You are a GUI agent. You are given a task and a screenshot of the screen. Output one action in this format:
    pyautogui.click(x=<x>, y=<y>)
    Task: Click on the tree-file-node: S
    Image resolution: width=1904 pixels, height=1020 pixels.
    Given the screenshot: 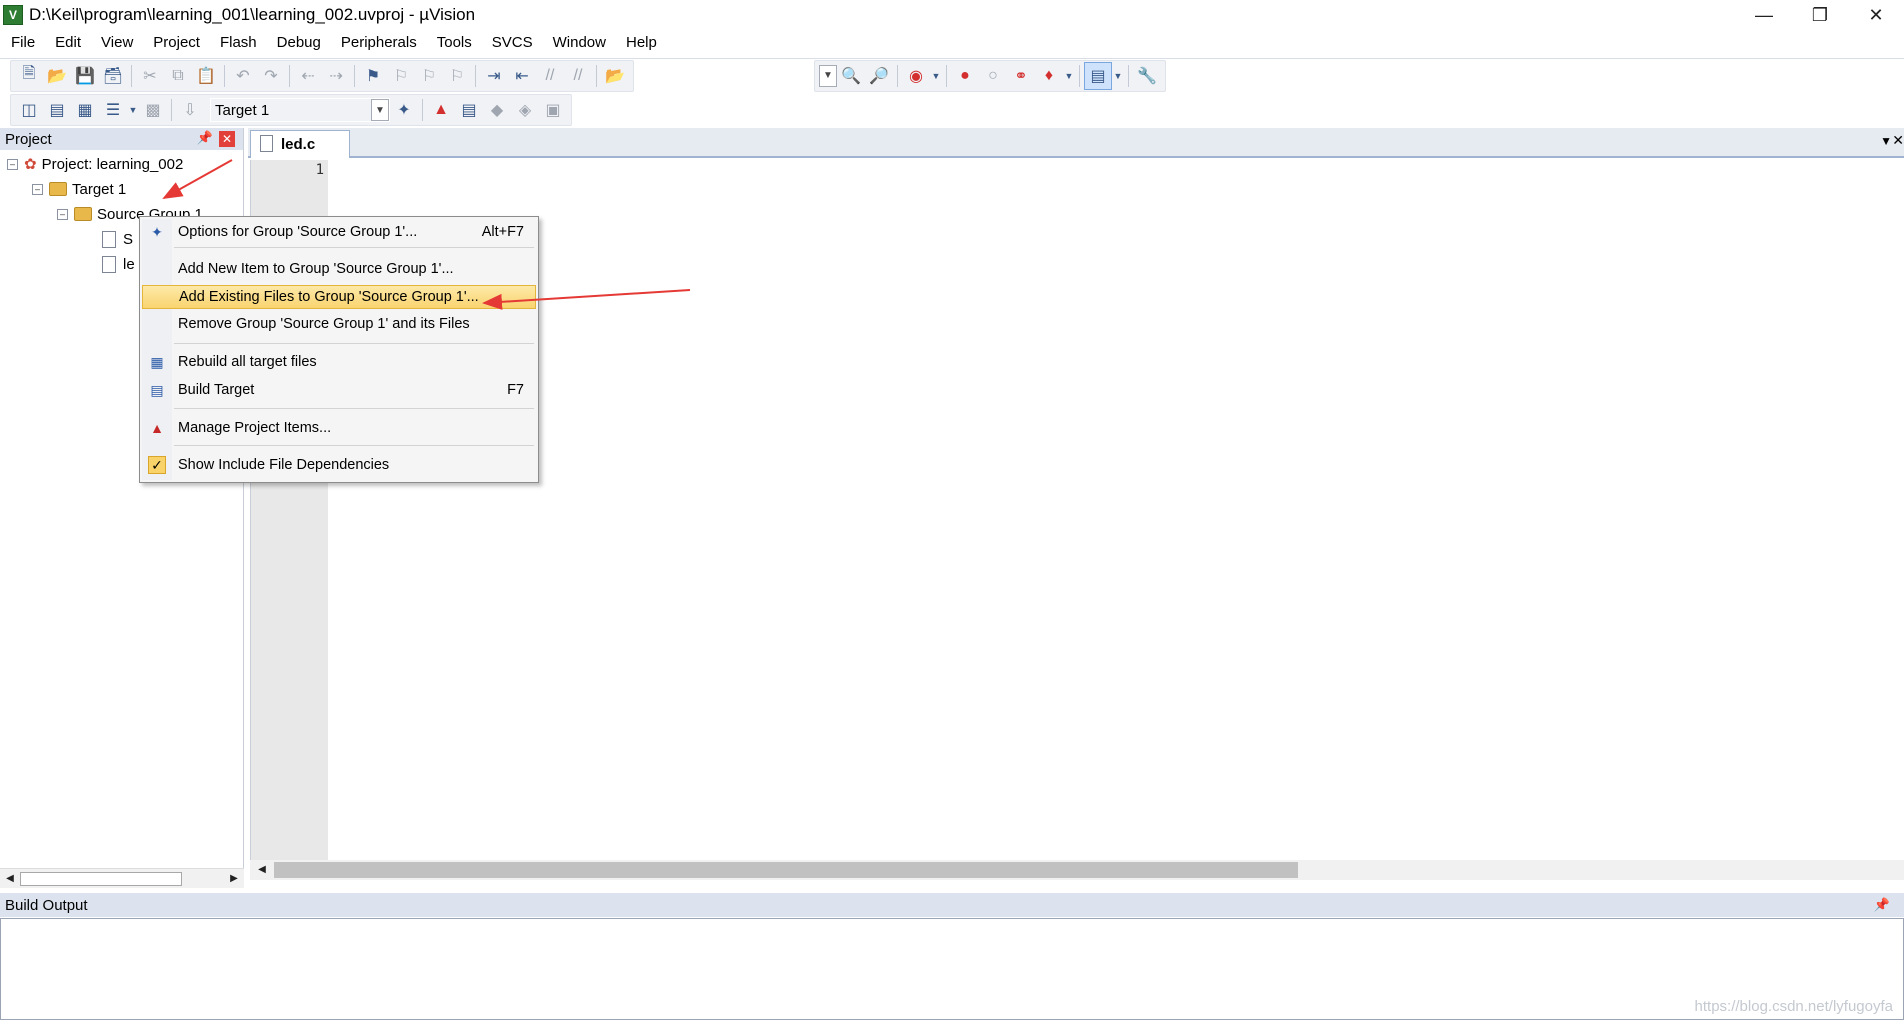 What is the action you would take?
    pyautogui.click(x=117, y=239)
    